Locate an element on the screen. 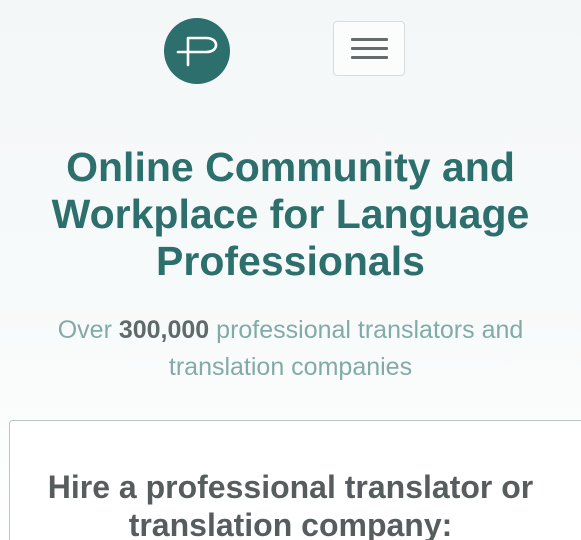  hero-title-line: Professionals is located at coordinates (290, 261).